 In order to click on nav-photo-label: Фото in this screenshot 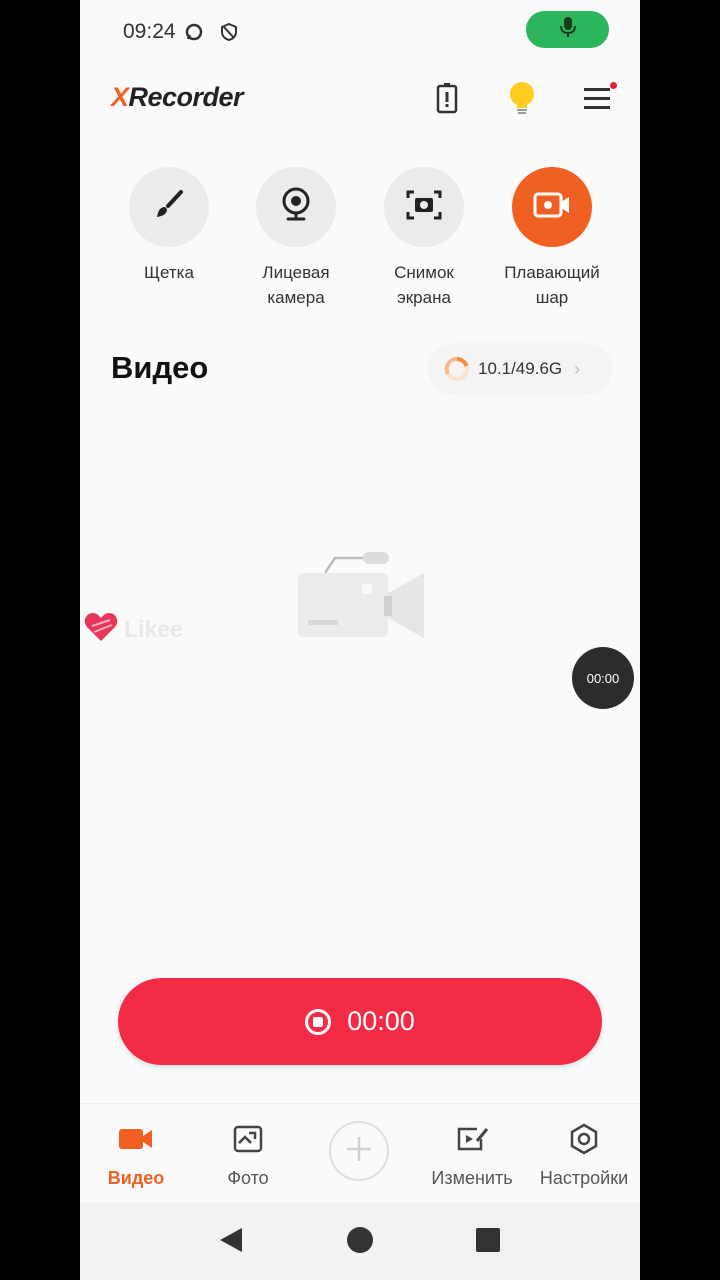, I will do `click(248, 1178)`.